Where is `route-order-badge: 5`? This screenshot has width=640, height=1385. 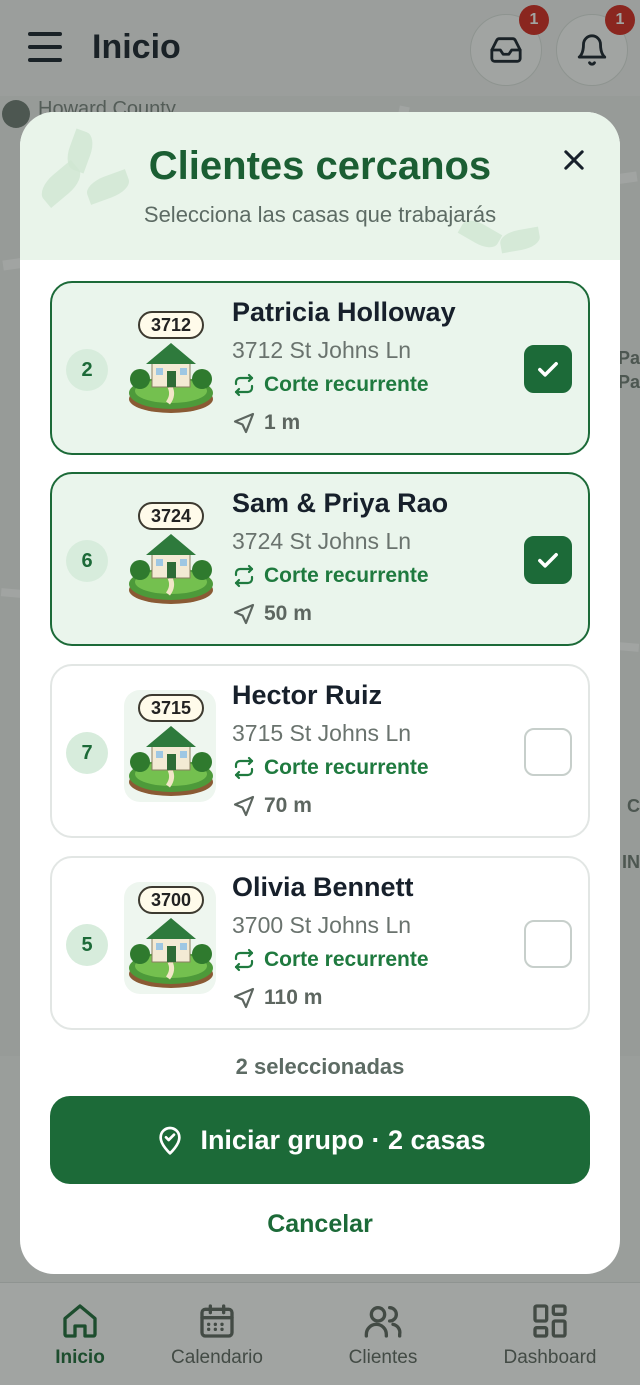 route-order-badge: 5 is located at coordinates (87, 945).